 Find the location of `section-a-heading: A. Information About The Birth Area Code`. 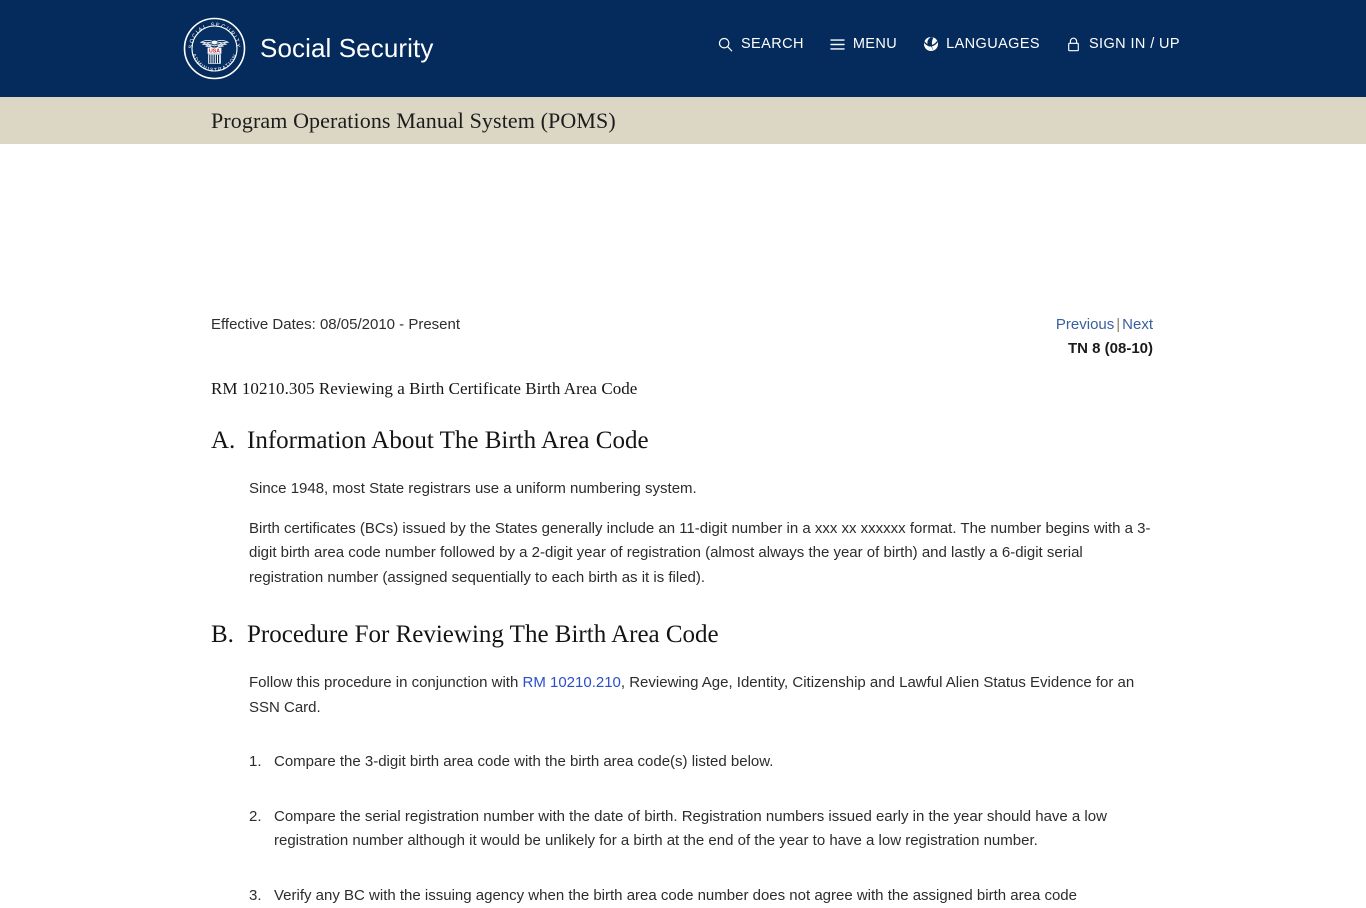

section-a-heading: A. Information About The Birth Area Code is located at coordinates (683, 441).